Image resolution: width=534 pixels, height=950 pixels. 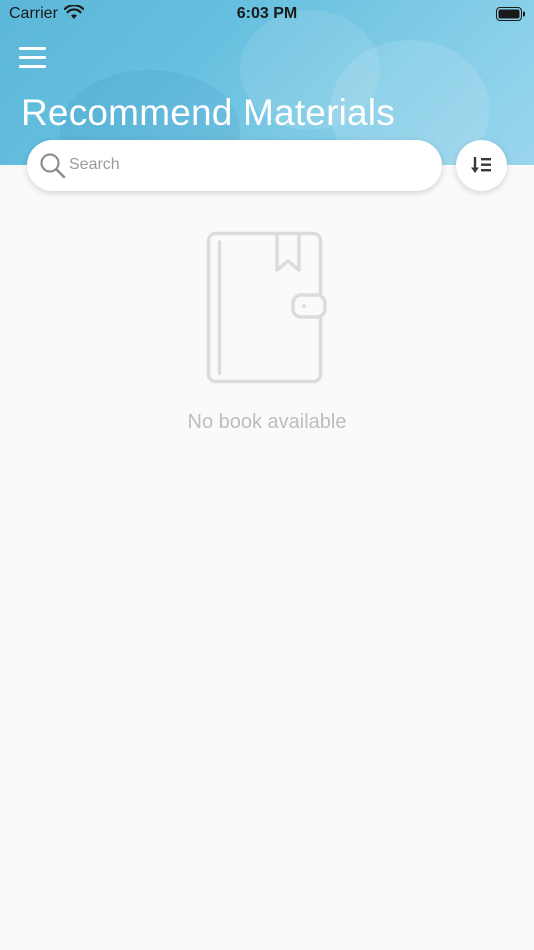 What do you see at coordinates (266, 307) in the screenshot?
I see `book-icon` at bounding box center [266, 307].